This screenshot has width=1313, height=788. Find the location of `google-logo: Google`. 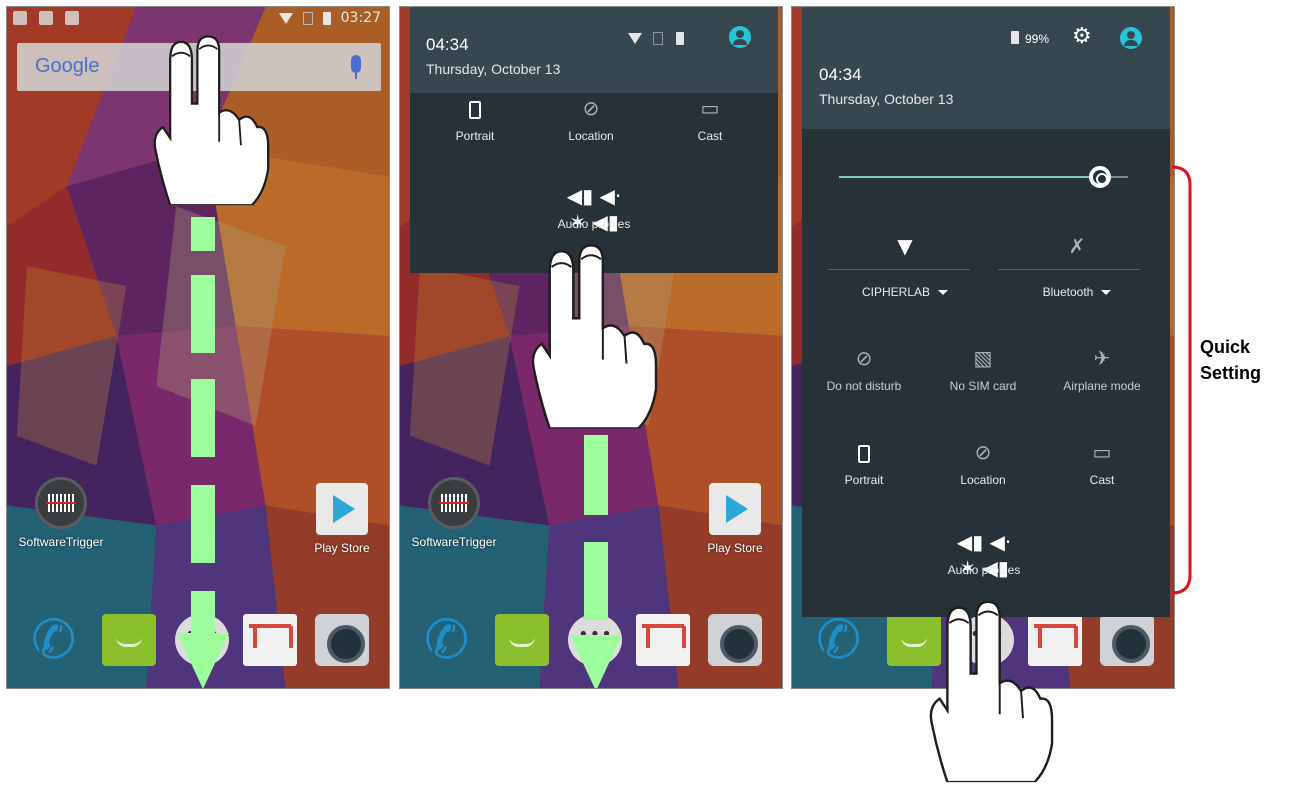

google-logo: Google is located at coordinates (67, 66).